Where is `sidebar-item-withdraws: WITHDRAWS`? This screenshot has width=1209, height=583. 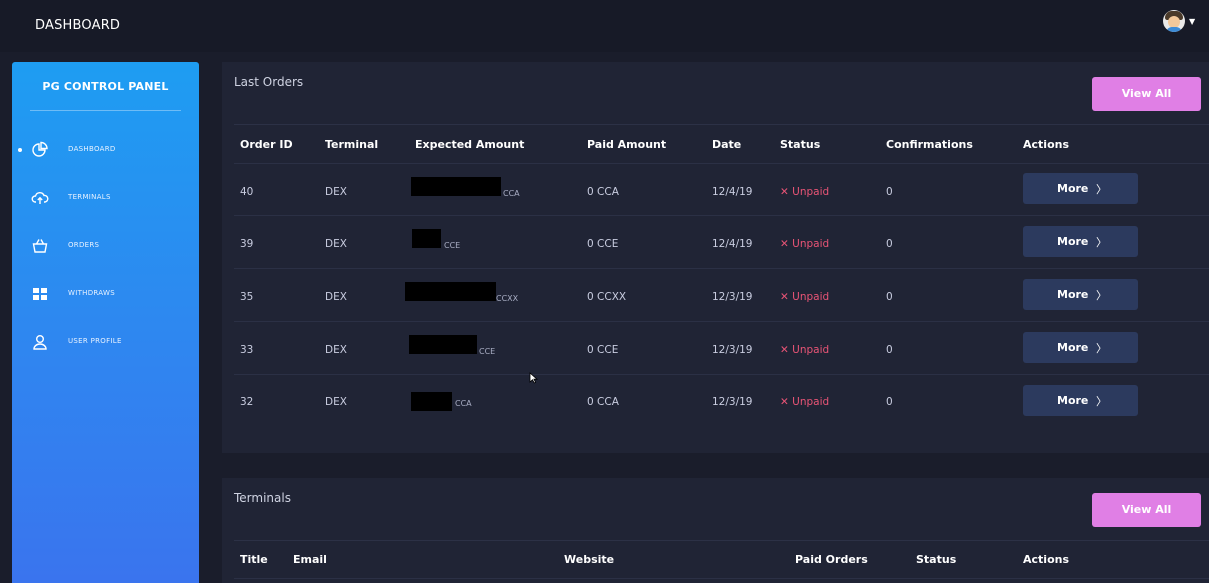
sidebar-item-withdraws: WITHDRAWS is located at coordinates (105, 294).